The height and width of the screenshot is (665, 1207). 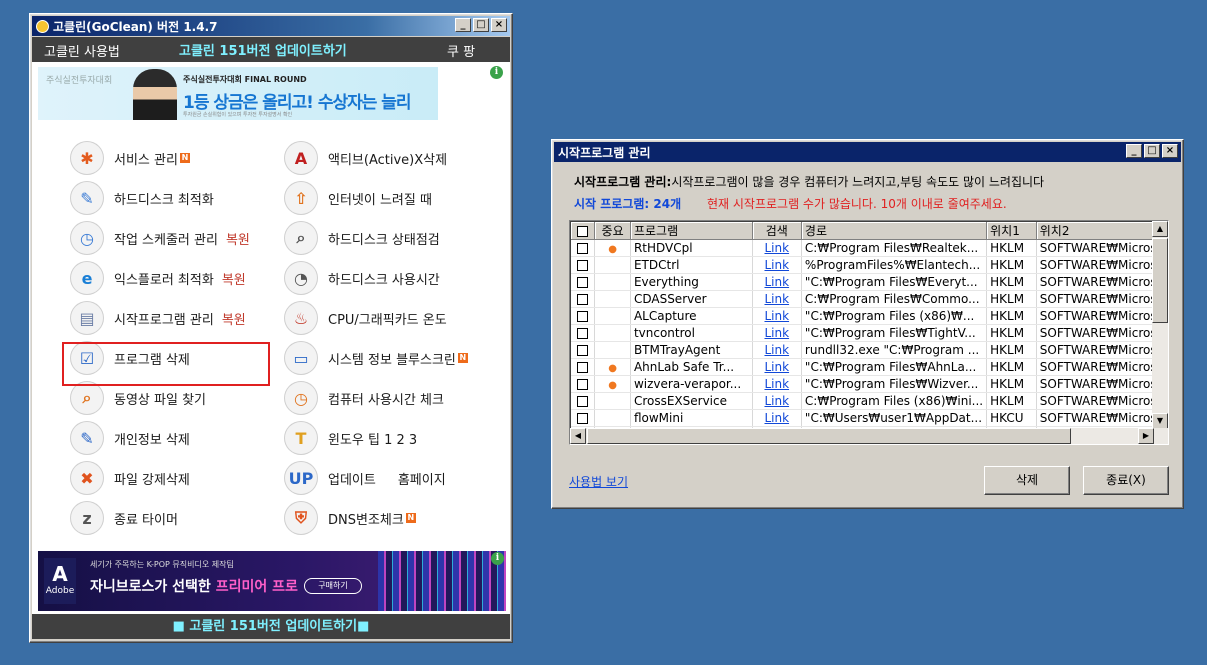 What do you see at coordinates (1027, 480) in the screenshot?
I see `delete-button: 삭제` at bounding box center [1027, 480].